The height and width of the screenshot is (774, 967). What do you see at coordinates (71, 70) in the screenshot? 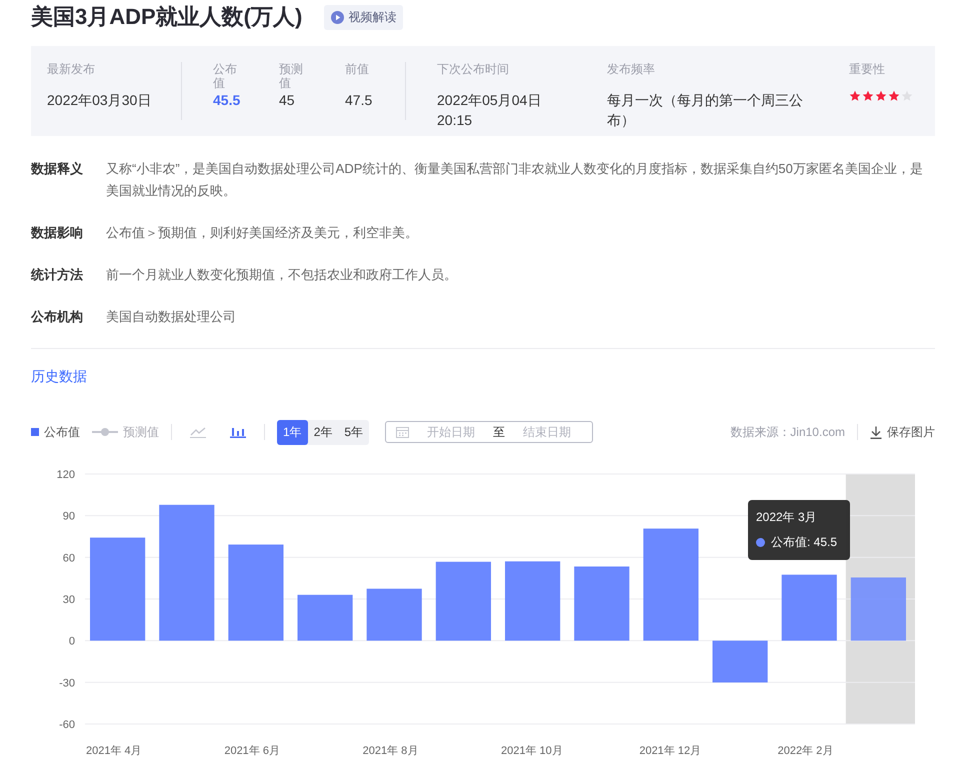
I see `summary-label: 最新发布` at bounding box center [71, 70].